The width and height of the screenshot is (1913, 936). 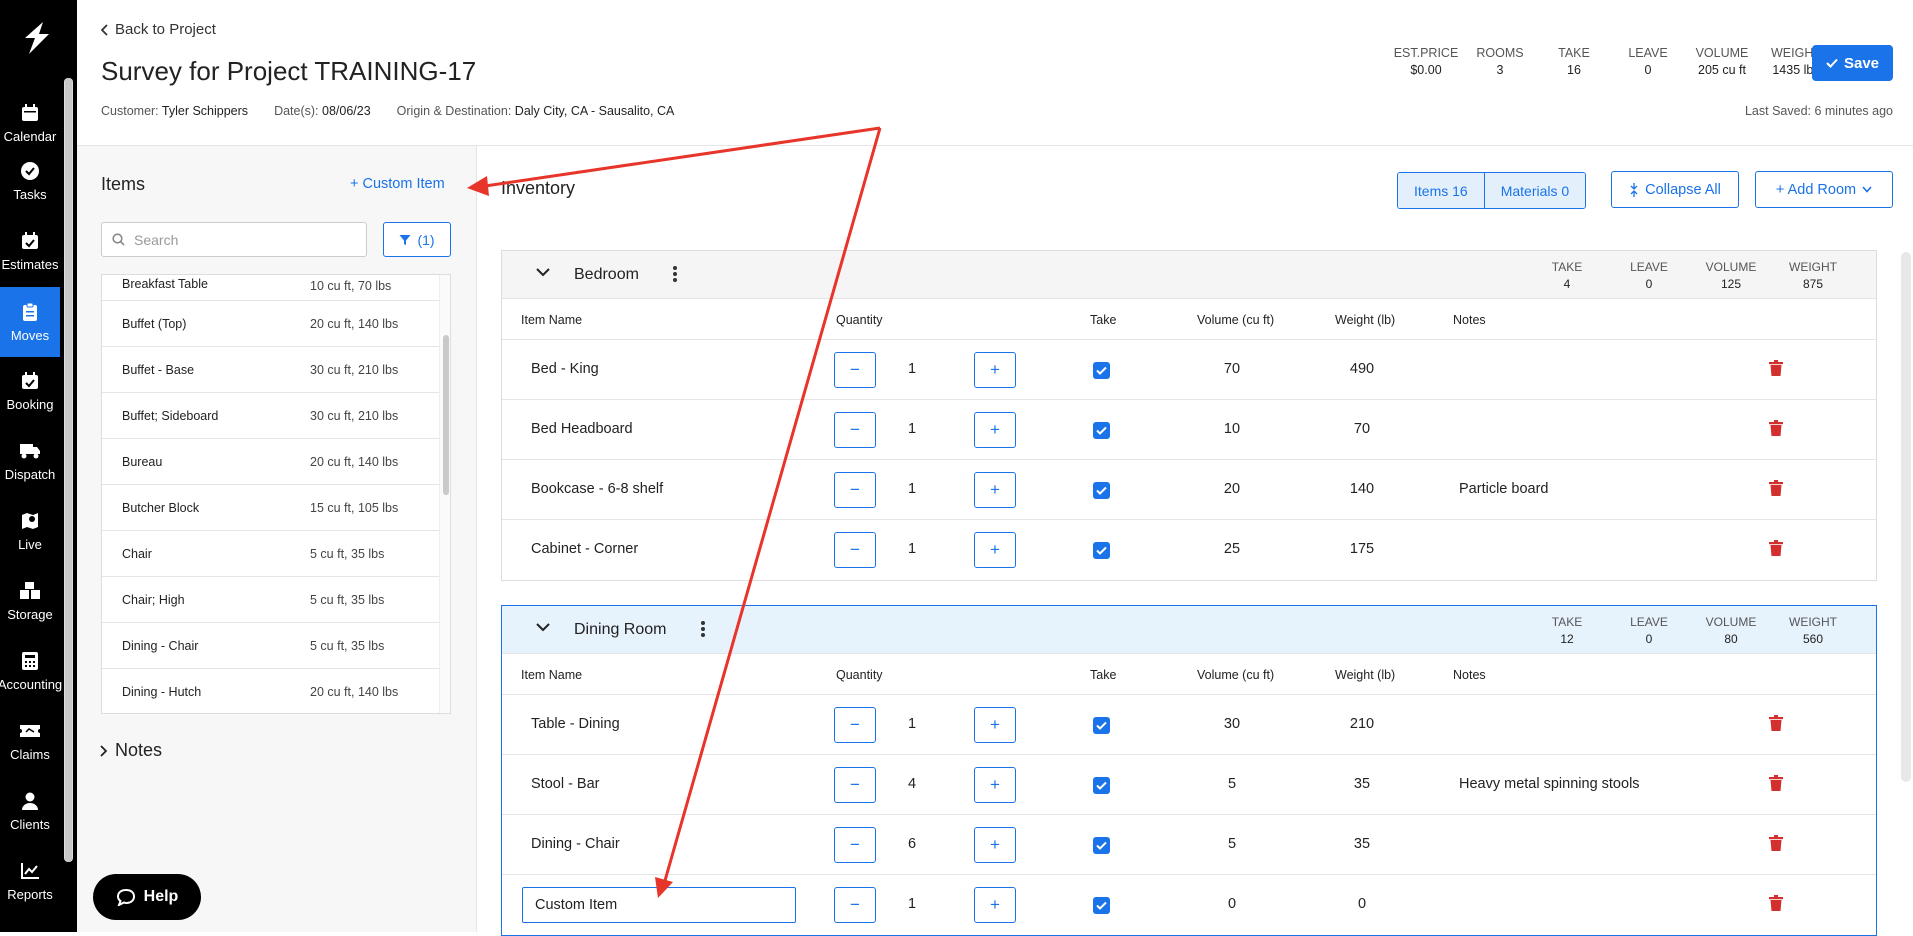 What do you see at coordinates (1634, 189) in the screenshot?
I see `collapse-icon` at bounding box center [1634, 189].